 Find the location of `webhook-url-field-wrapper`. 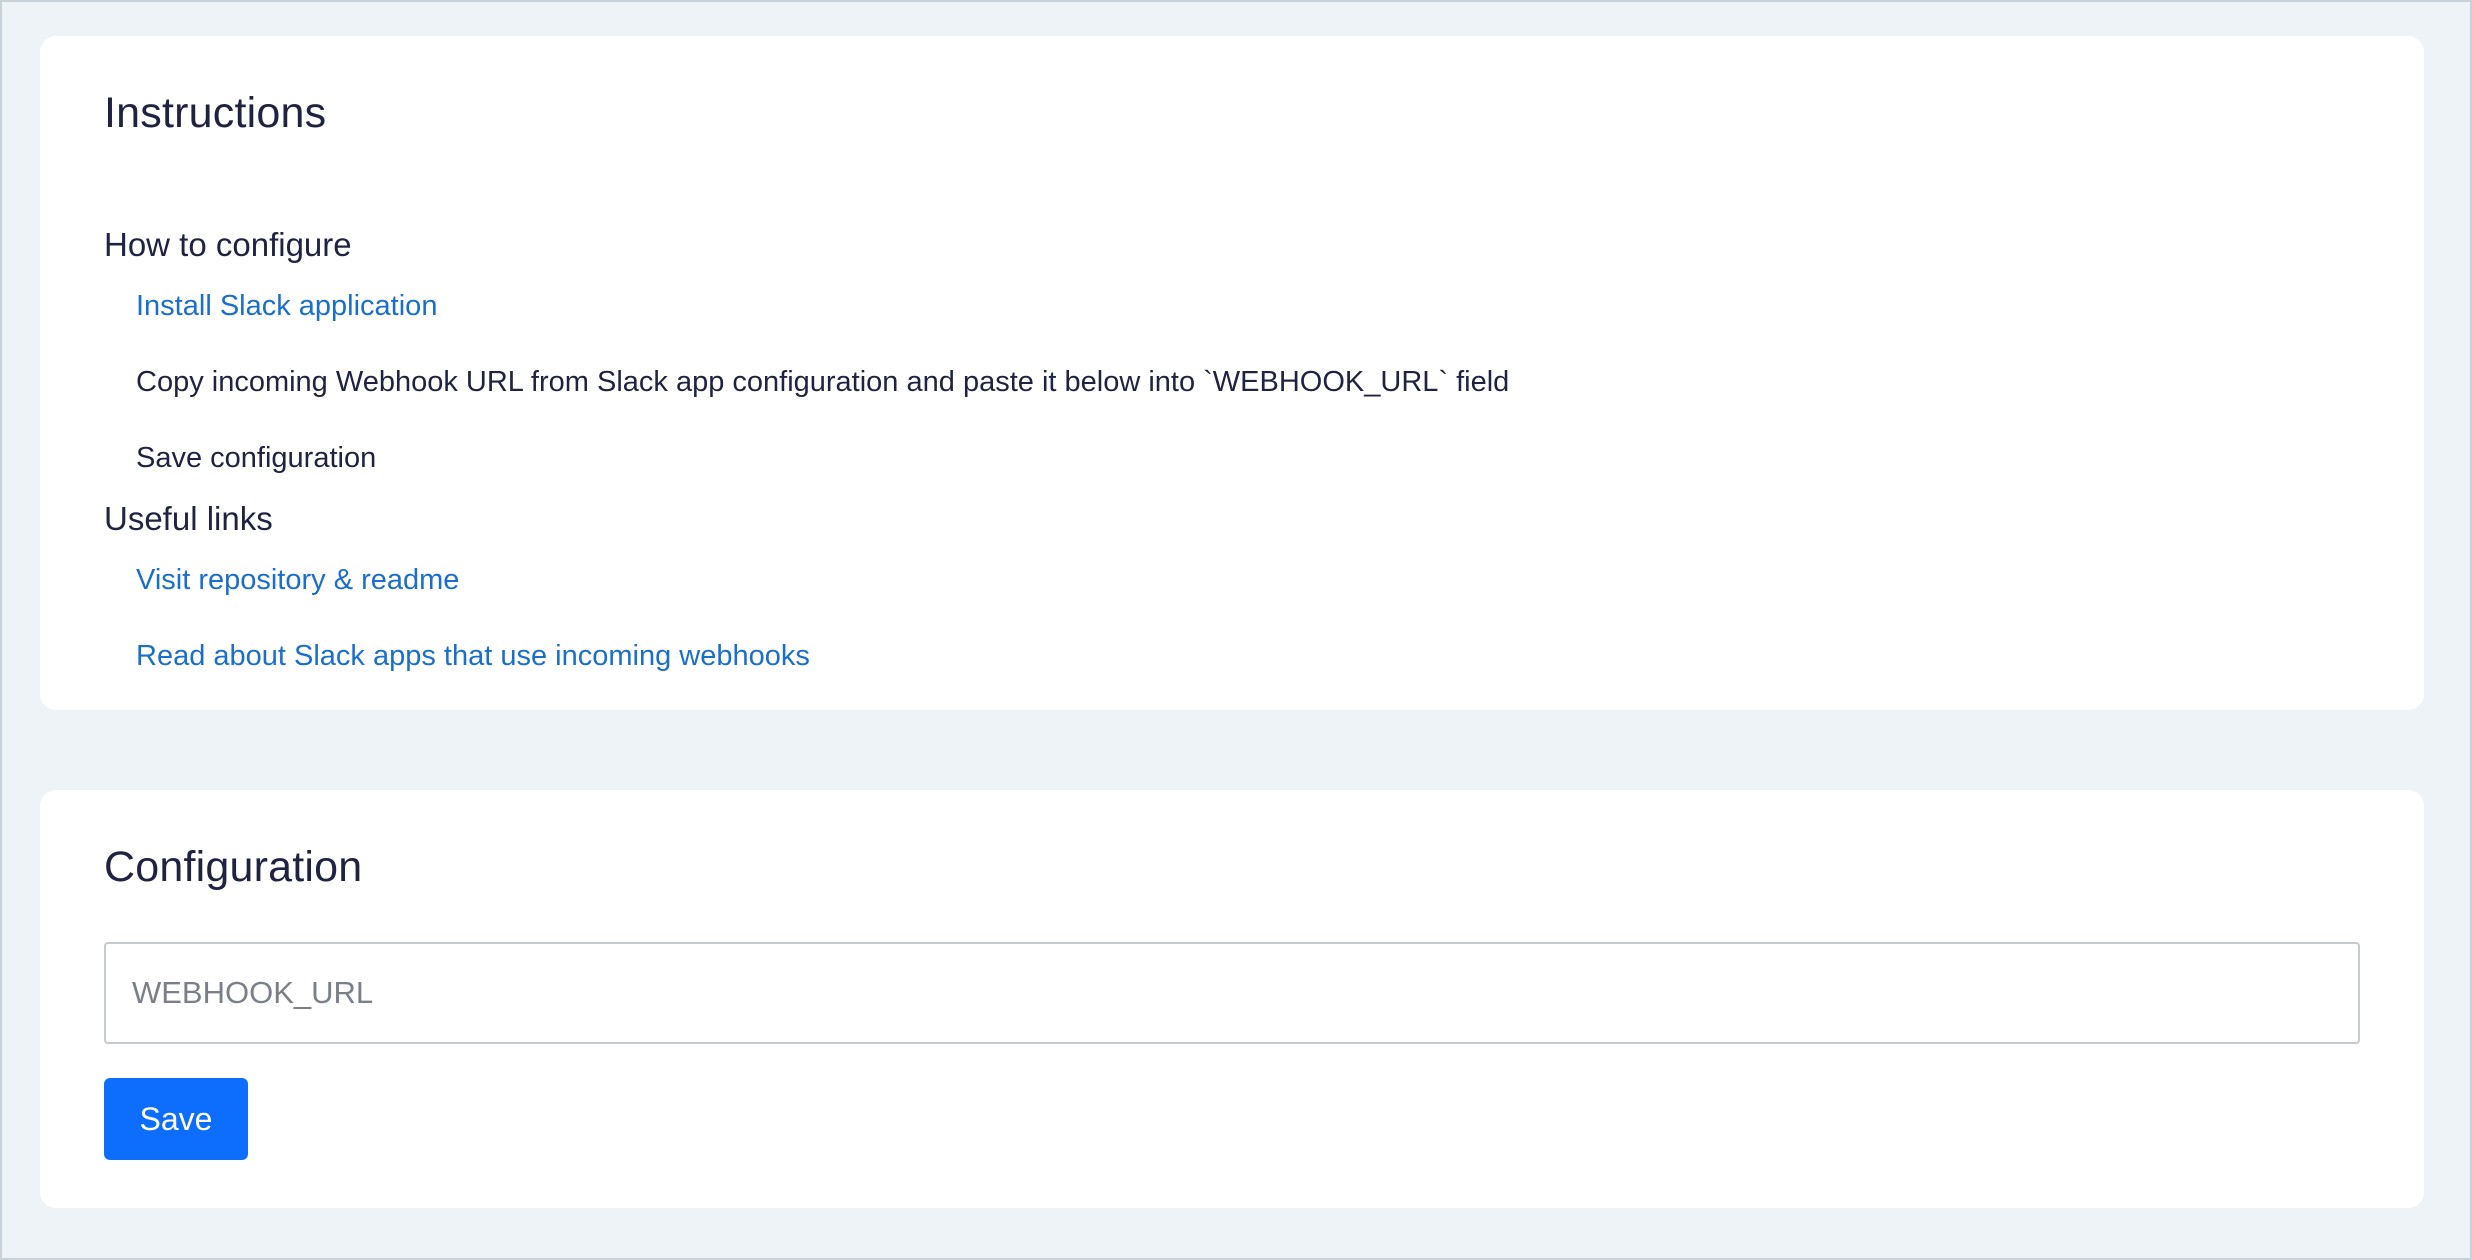

webhook-url-field-wrapper is located at coordinates (1232, 993).